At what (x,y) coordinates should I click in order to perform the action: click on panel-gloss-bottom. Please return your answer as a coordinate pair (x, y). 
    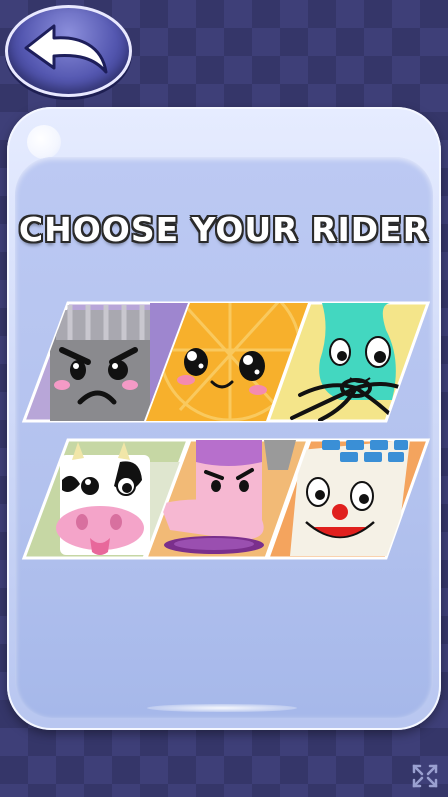
    Looking at the image, I should click on (222, 708).